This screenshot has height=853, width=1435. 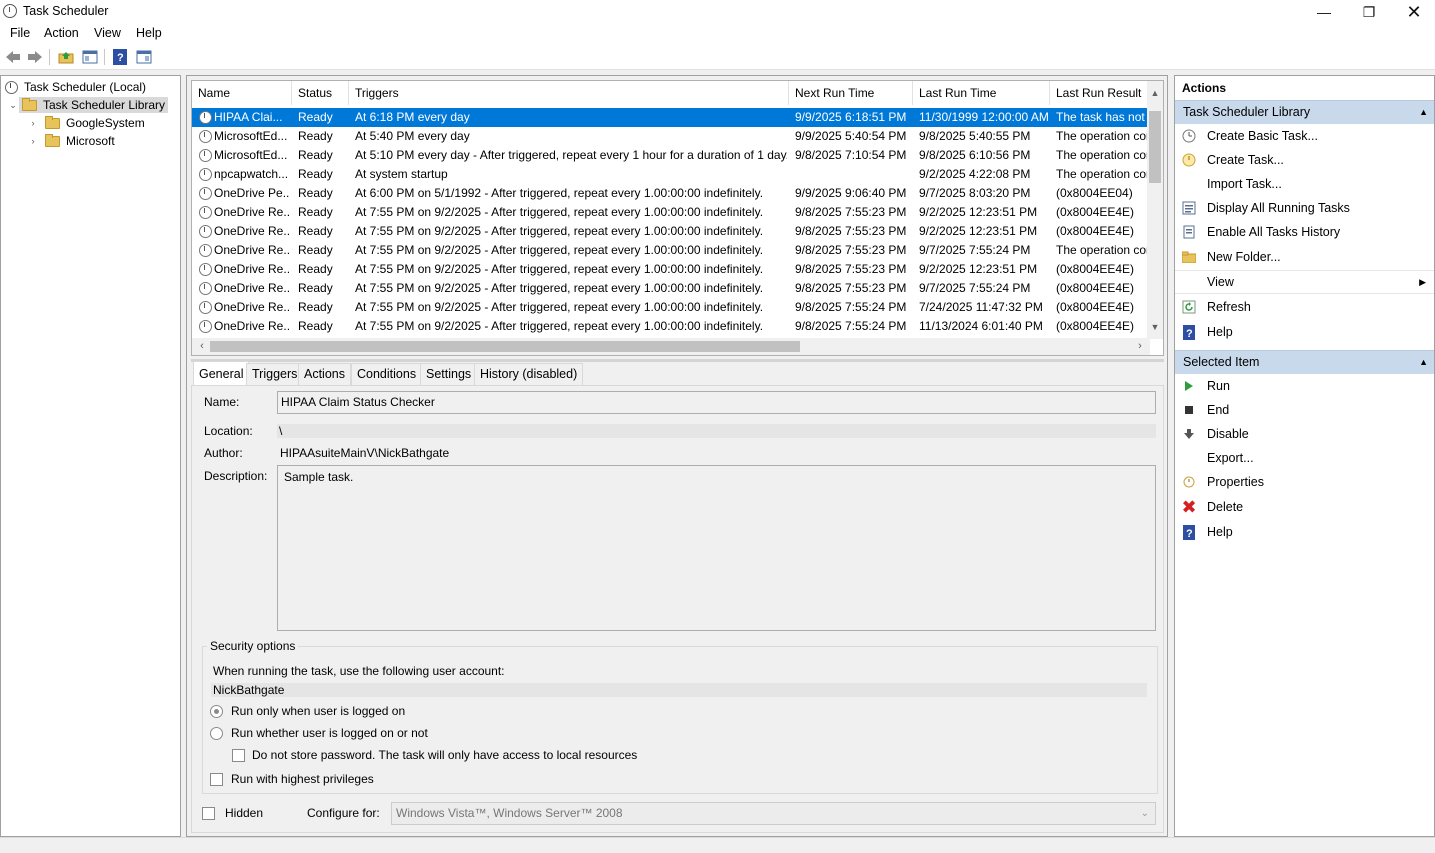 I want to click on menu-help: Help, so click(x=149, y=33).